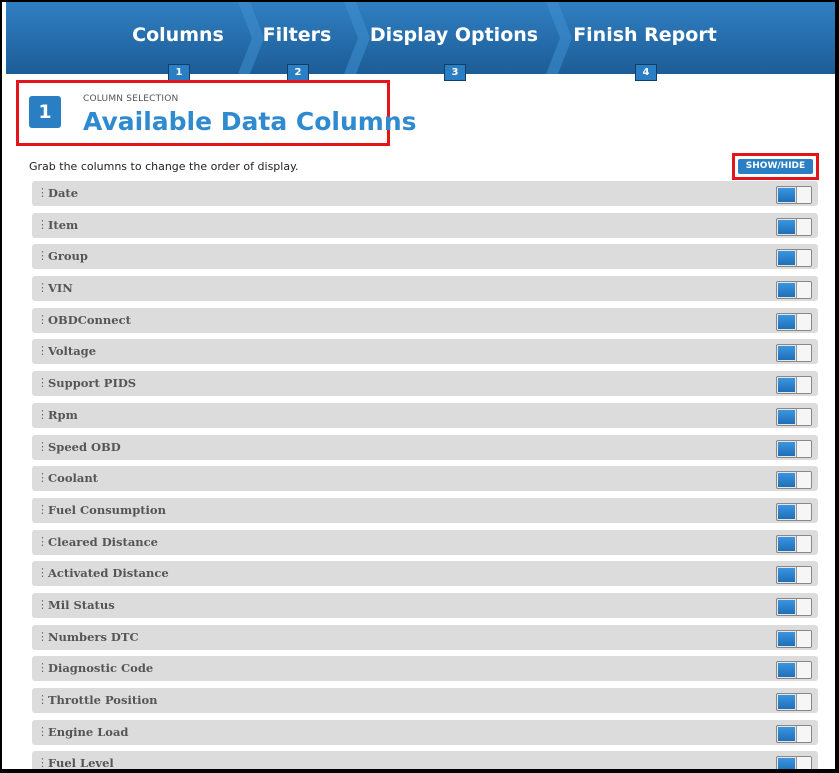 The image size is (839, 773). I want to click on column-row: ⋮ Activated Distance, so click(425, 574).